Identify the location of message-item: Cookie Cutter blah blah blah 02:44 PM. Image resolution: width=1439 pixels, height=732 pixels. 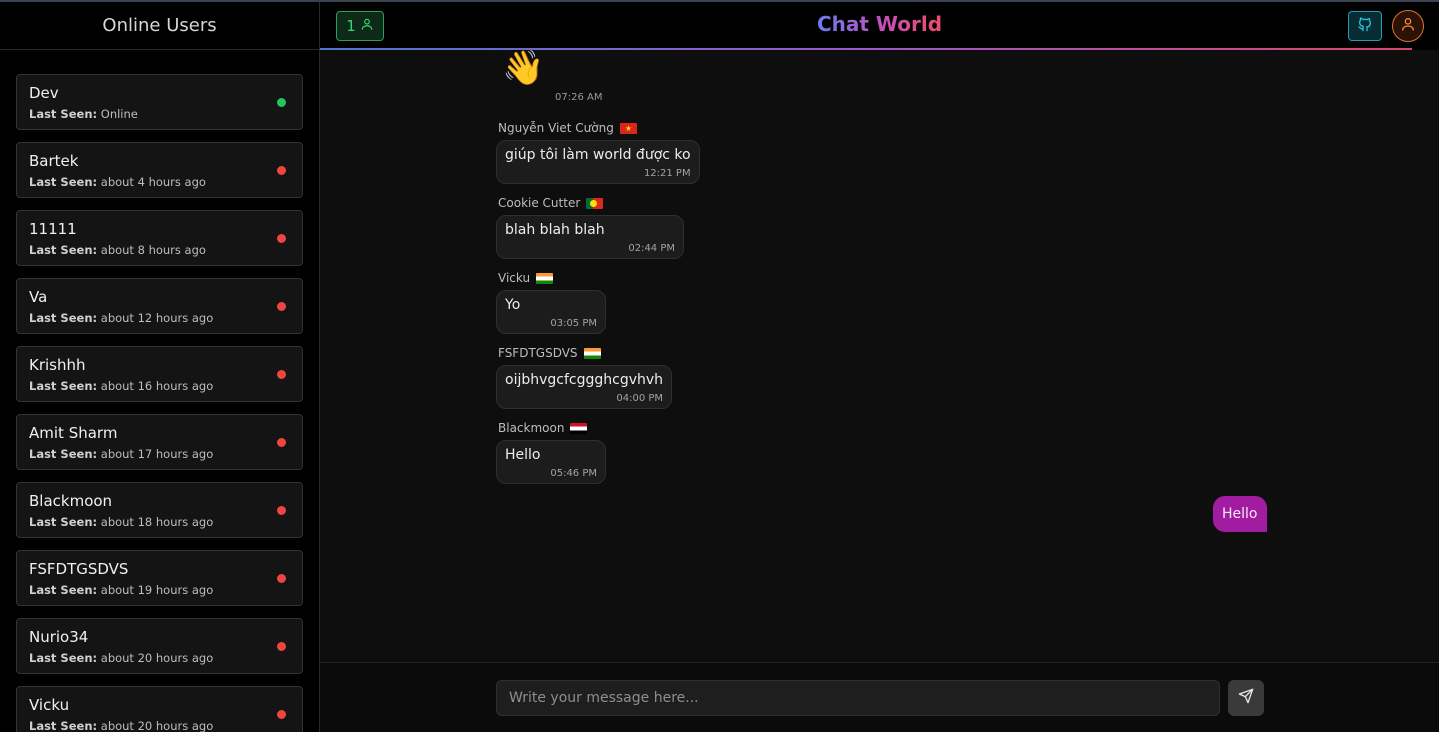
(590, 227).